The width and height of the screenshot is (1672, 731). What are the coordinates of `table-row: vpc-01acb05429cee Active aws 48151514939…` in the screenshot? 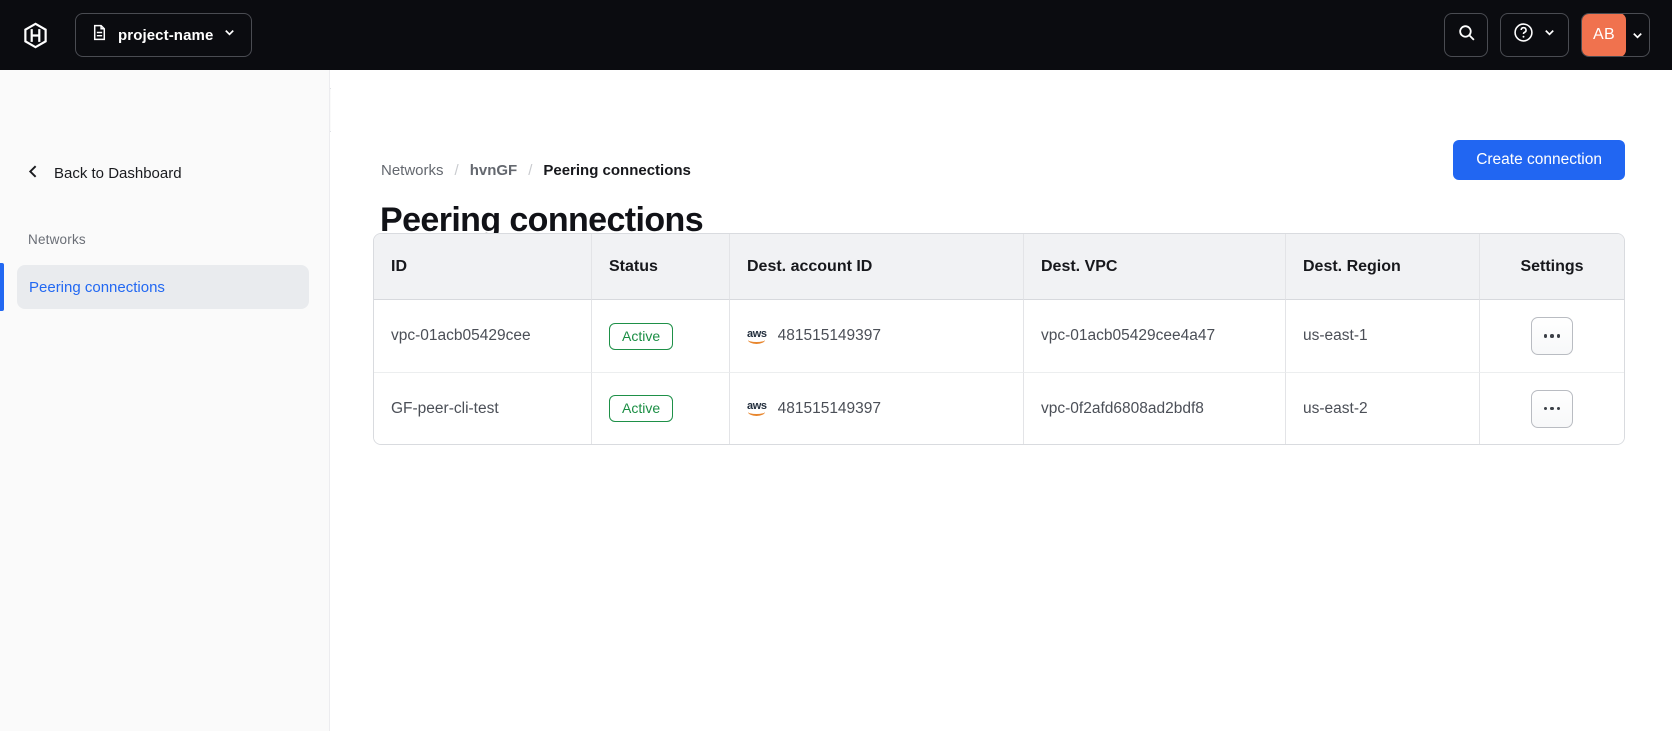 It's located at (999, 336).